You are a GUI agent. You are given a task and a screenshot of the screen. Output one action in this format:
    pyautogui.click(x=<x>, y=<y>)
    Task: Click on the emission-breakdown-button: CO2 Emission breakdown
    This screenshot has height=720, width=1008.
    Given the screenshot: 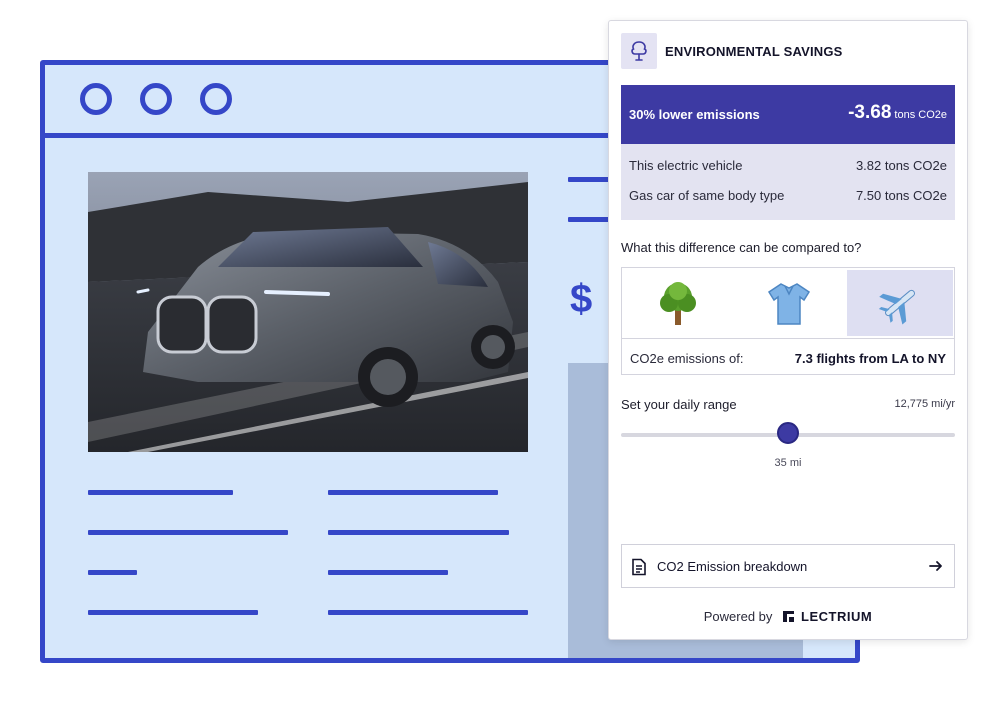 What is the action you would take?
    pyautogui.click(x=788, y=566)
    